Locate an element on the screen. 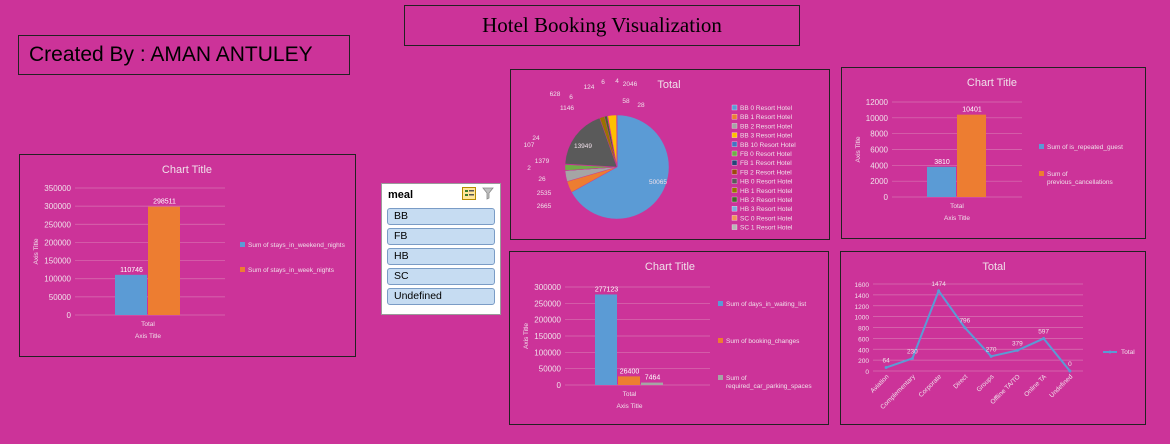 The height and width of the screenshot is (444, 1170). y-tick-label: 300000 is located at coordinates (57, 206).